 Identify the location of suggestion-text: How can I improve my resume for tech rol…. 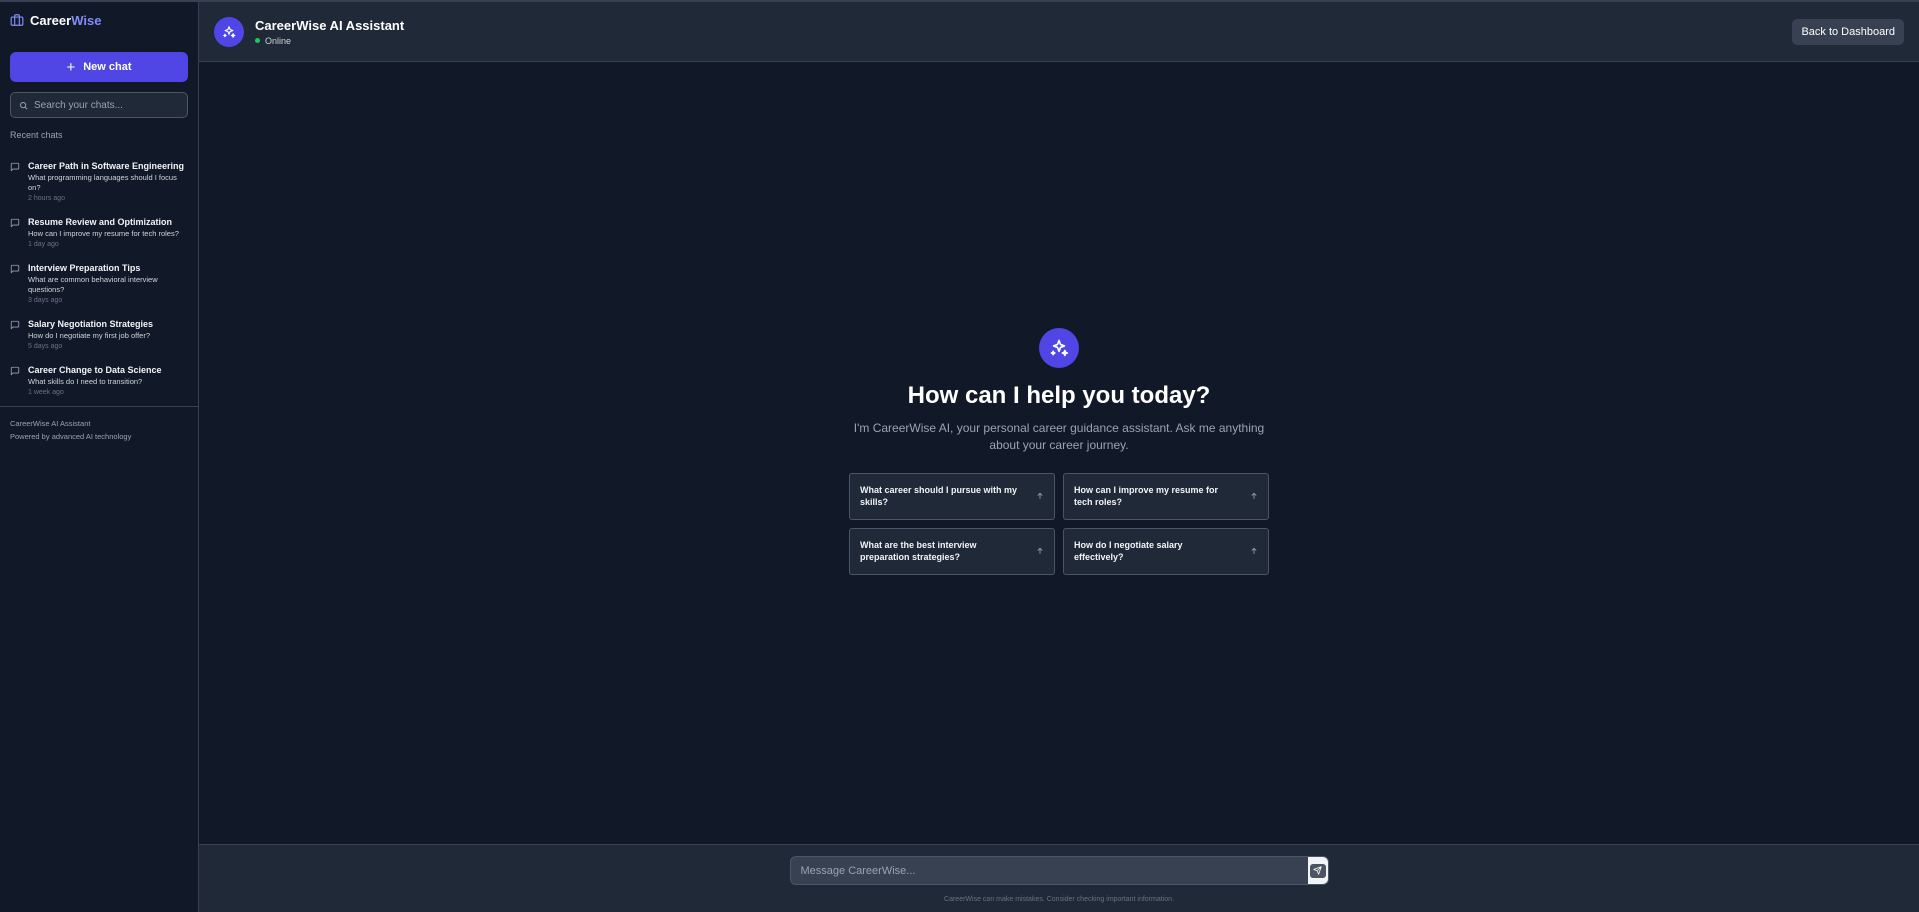
(1146, 496).